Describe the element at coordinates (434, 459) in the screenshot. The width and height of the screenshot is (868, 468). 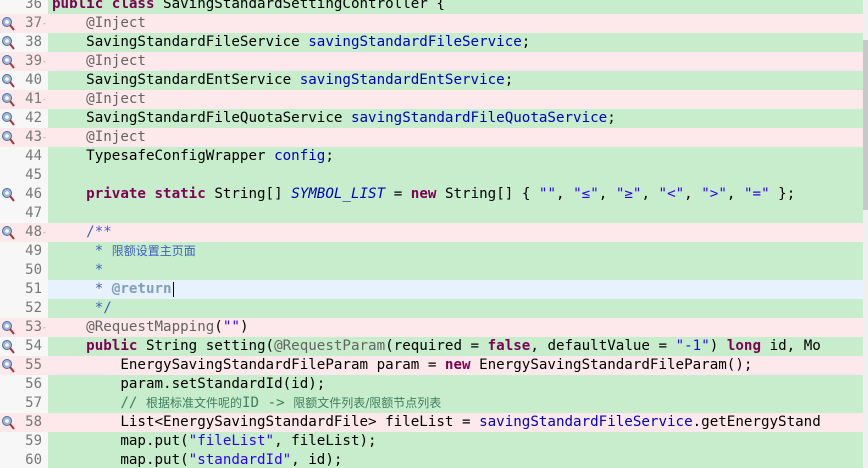
I see `code-line: 60 map.put("standardId", id);` at that location.